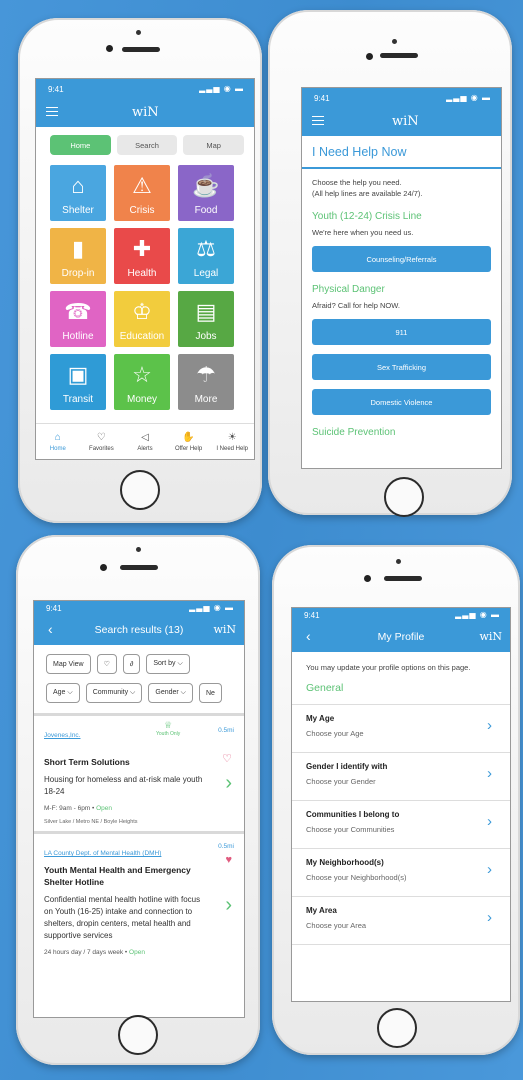  What do you see at coordinates (106, 664) in the screenshot?
I see `favorite-filter-heart-icon: ♡` at bounding box center [106, 664].